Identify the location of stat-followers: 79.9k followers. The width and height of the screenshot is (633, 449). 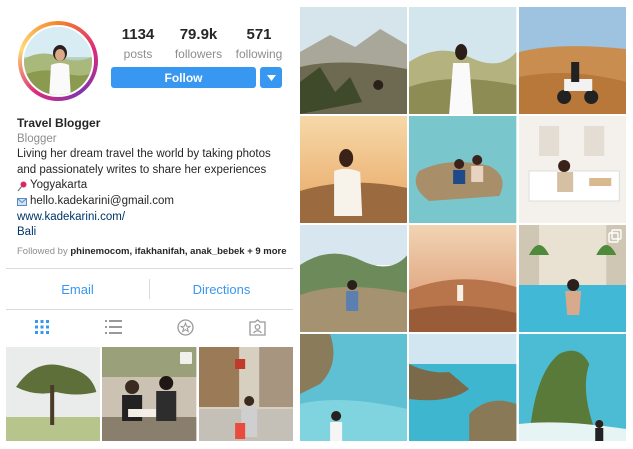
(199, 43).